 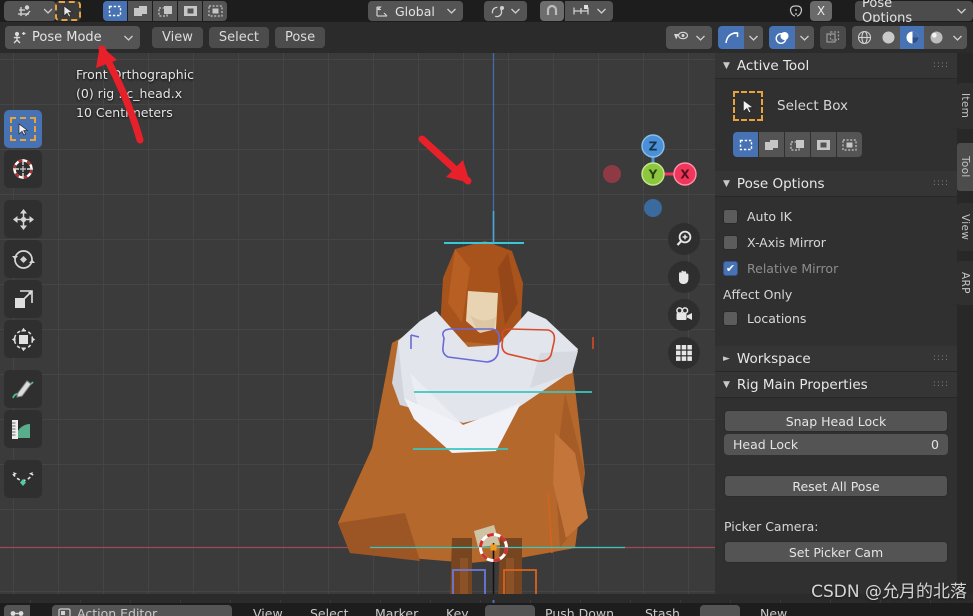 I want to click on pose-mode-icon, so click(x=19, y=37).